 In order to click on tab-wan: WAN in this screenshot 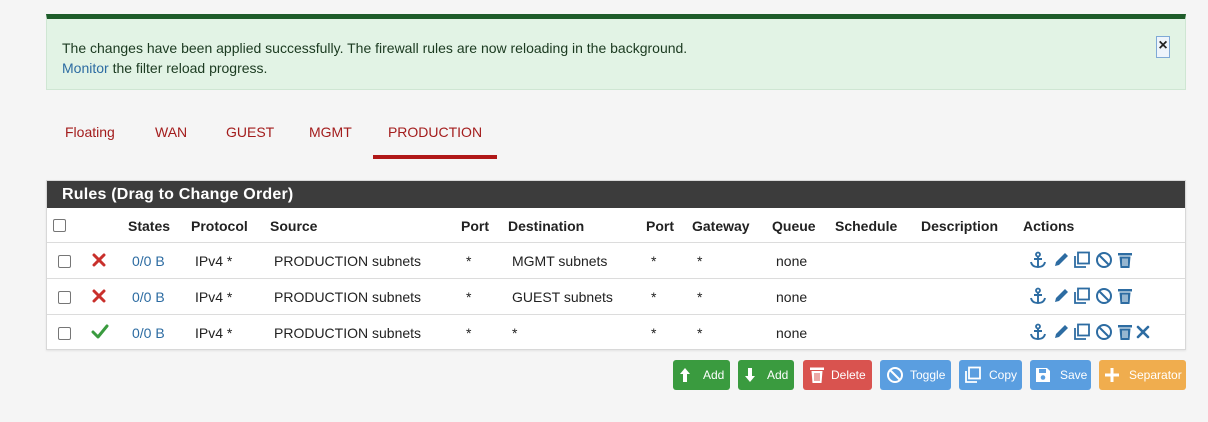, I will do `click(171, 132)`.